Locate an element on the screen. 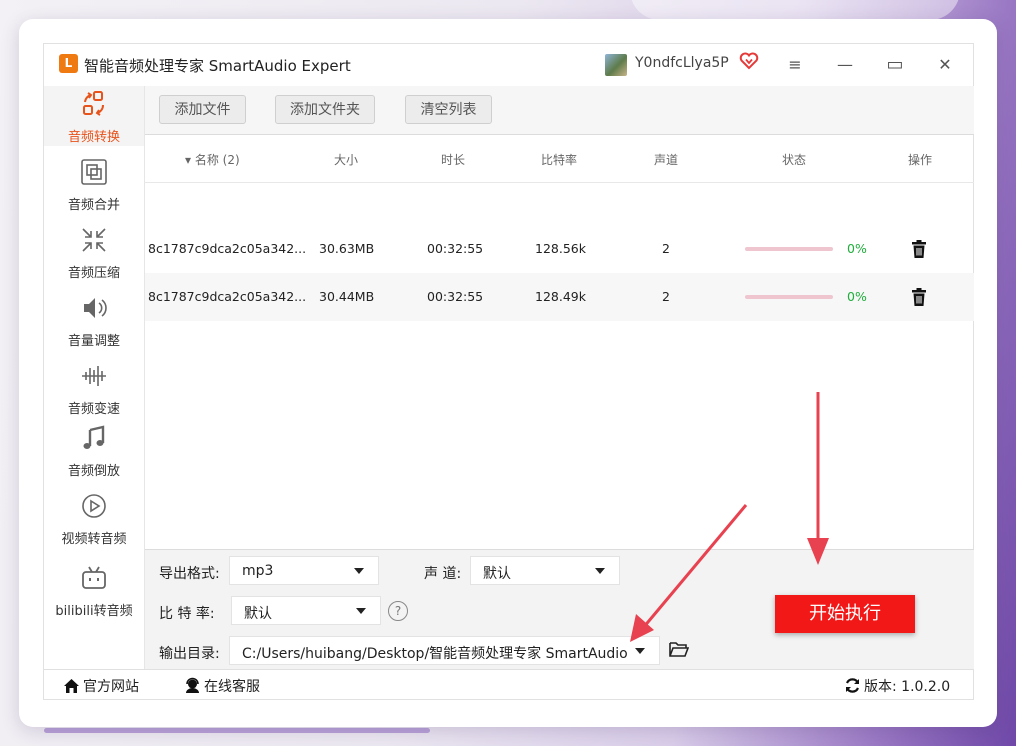 The height and width of the screenshot is (746, 1016). table-header: ▾ 名称 (2) 大小 时长 比特率 声道 状态 操作 is located at coordinates (559, 159).